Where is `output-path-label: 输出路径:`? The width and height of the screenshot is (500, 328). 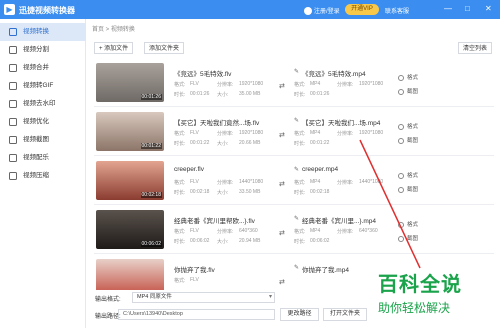
output-path-label: 输出路径: is located at coordinates (108, 317).